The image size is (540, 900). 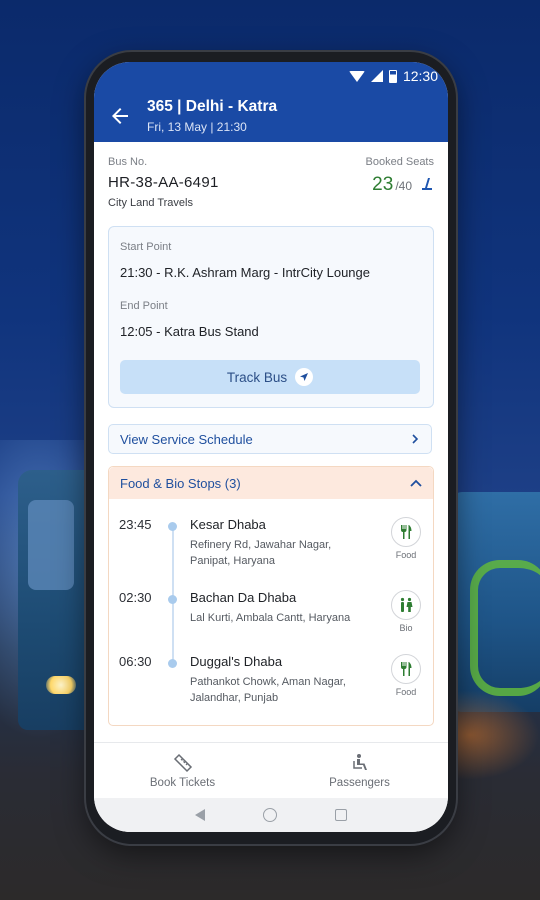 I want to click on end-point-label: End Point, so click(x=144, y=306).